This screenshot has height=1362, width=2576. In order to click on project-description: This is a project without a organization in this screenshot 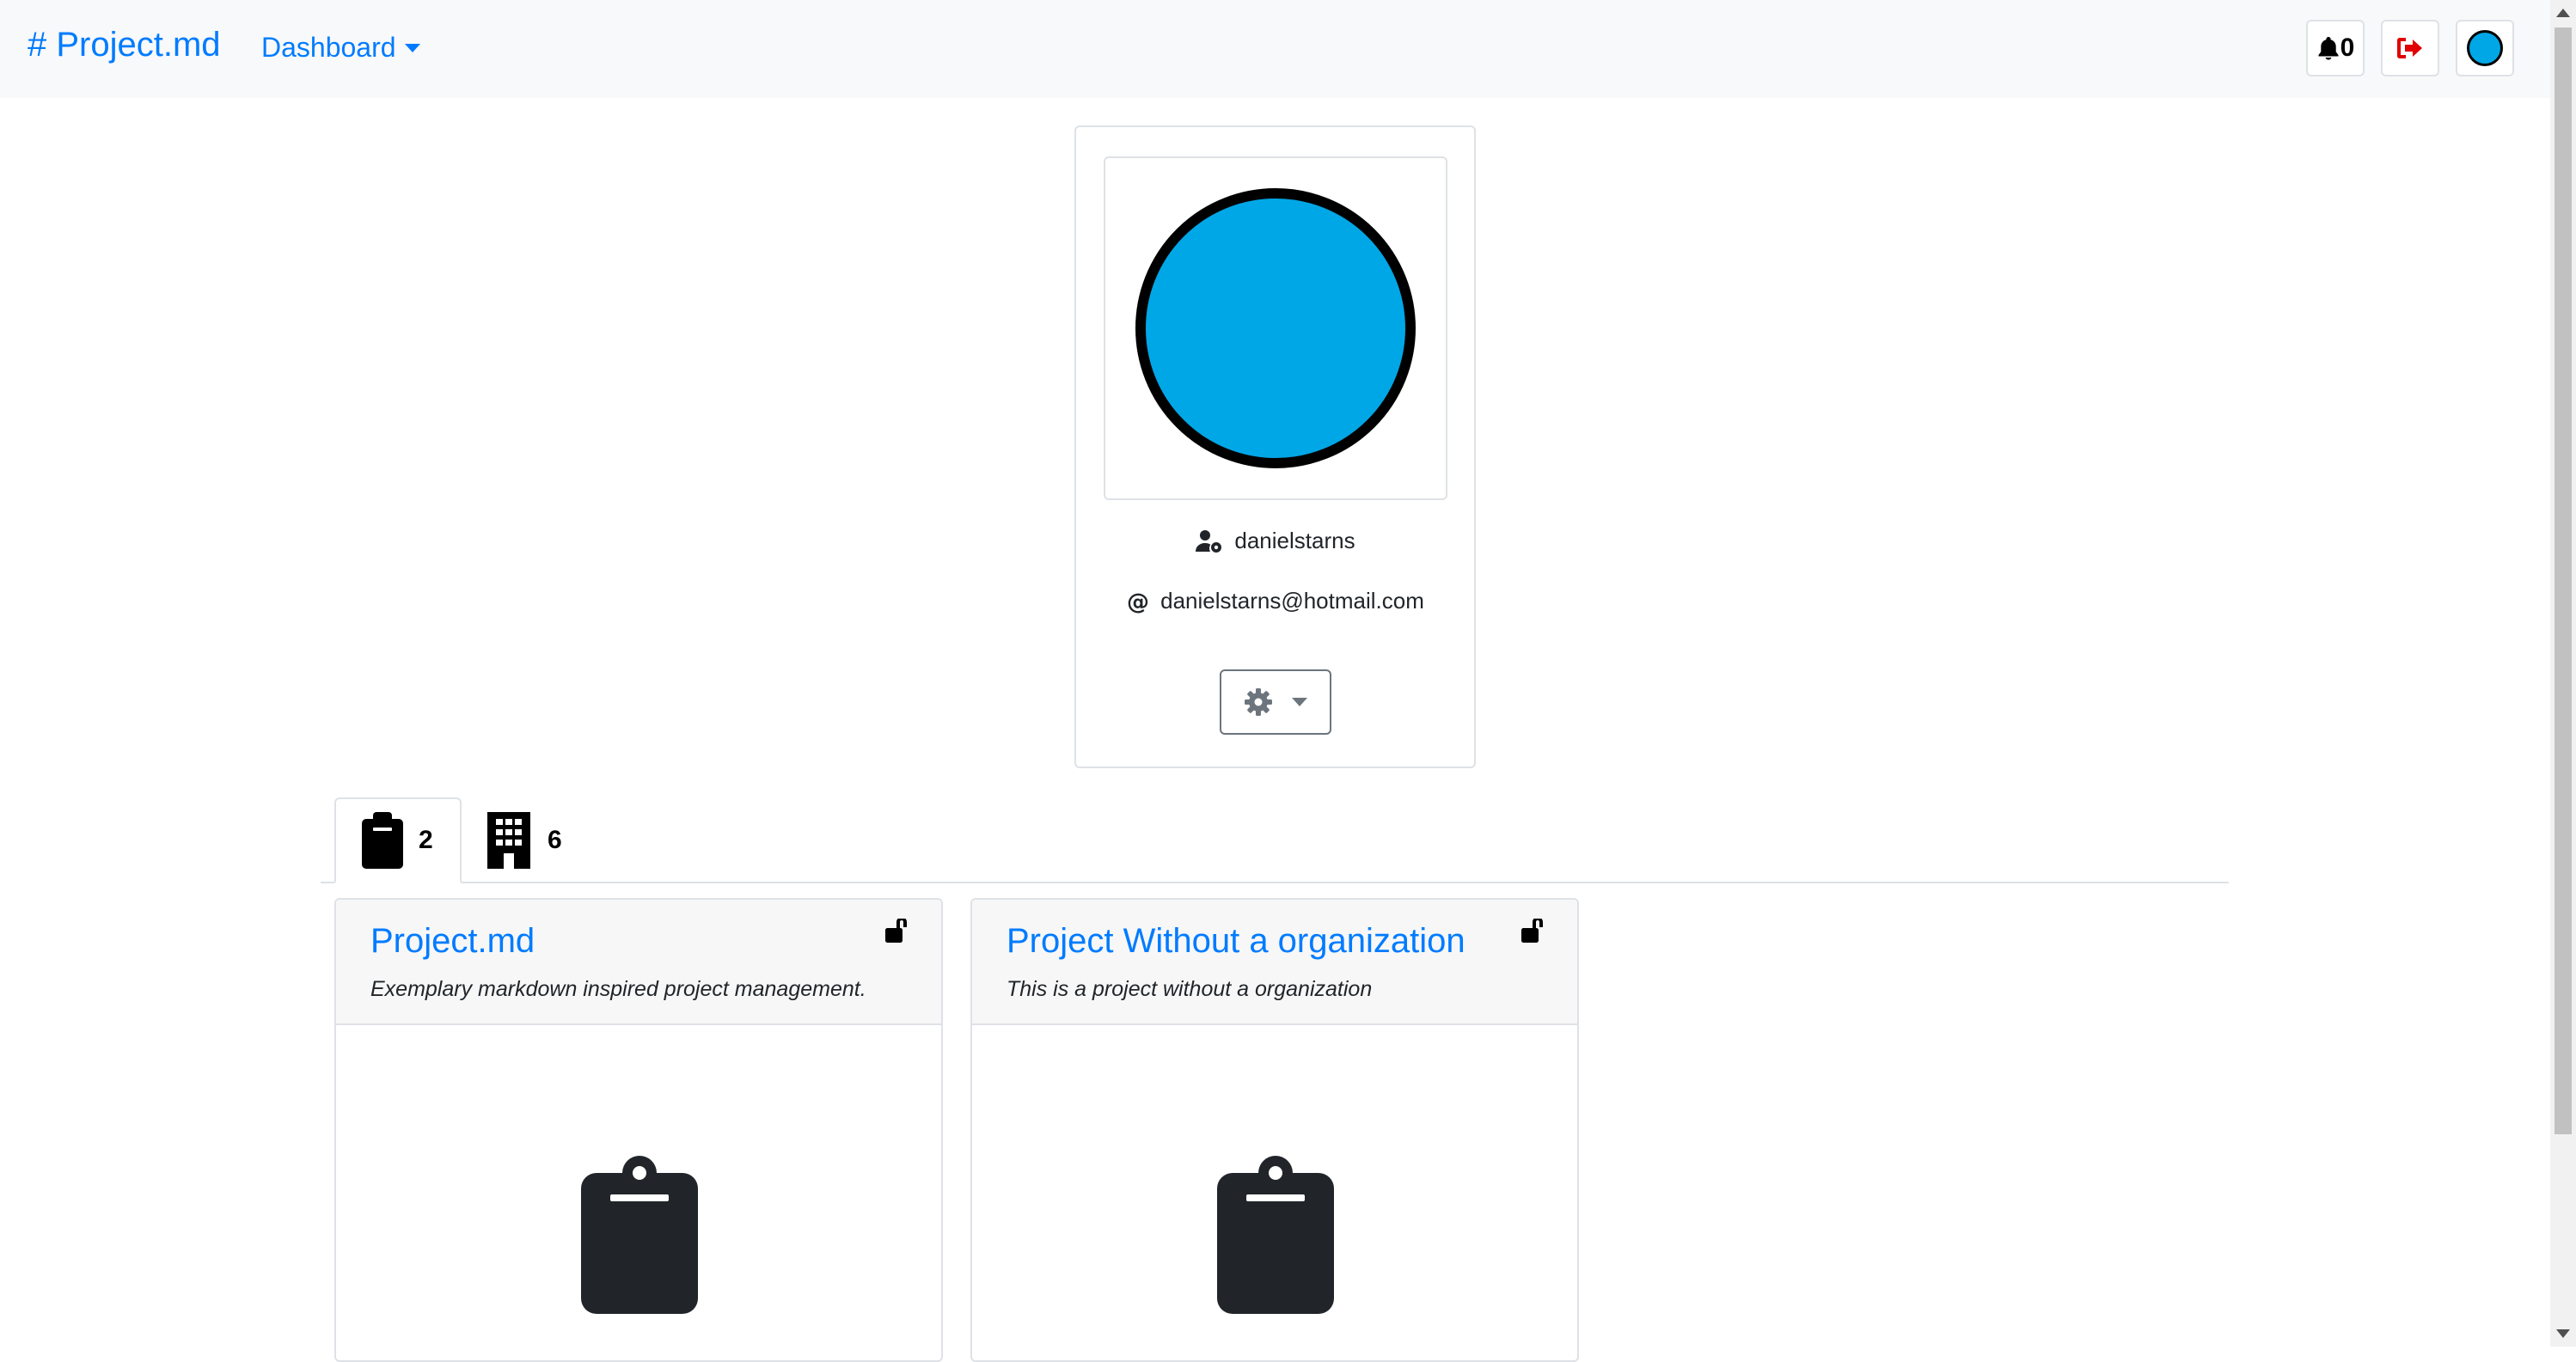, I will do `click(1190, 989)`.